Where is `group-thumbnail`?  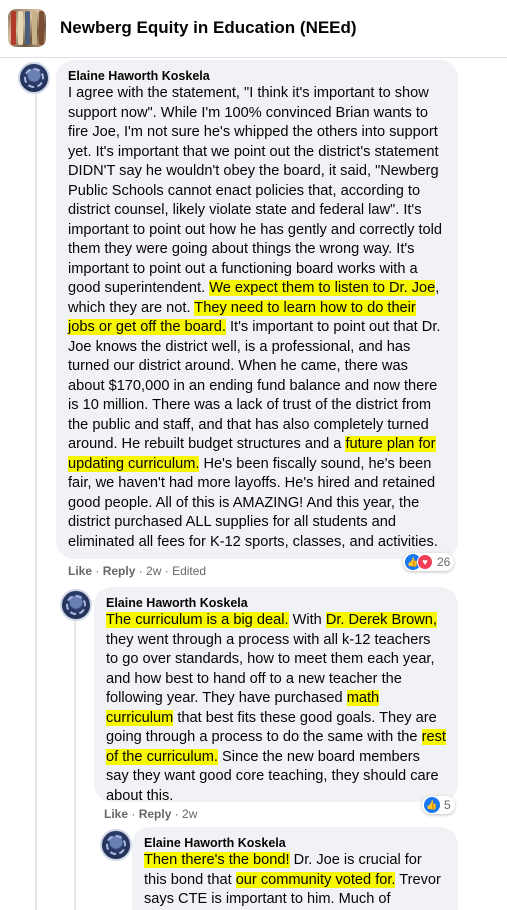 group-thumbnail is located at coordinates (27, 28).